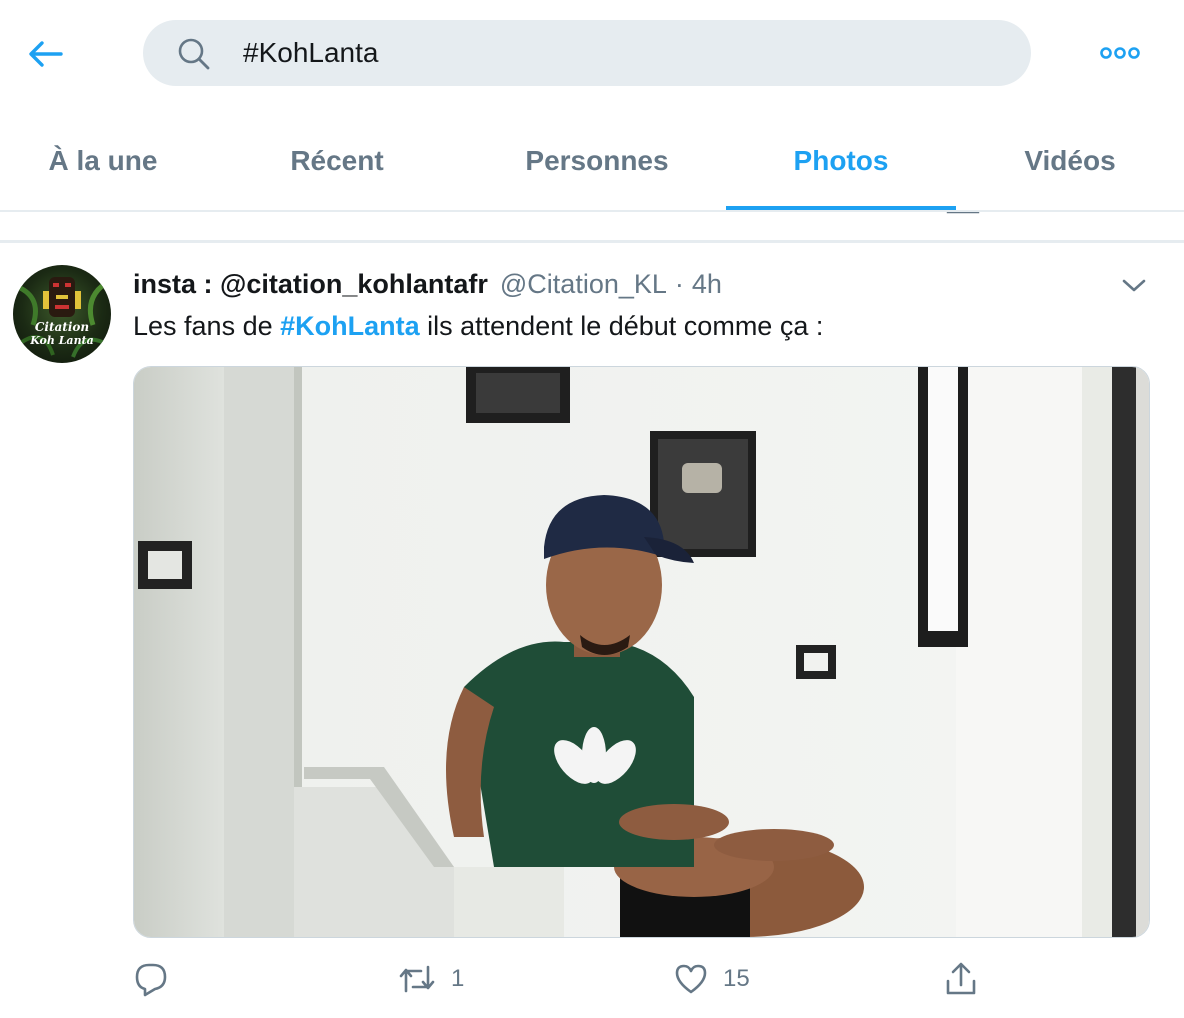 Image resolution: width=1184 pixels, height=1018 pixels. What do you see at coordinates (310, 284) in the screenshot?
I see `display-name: insta : @citation_kohlantafr` at bounding box center [310, 284].